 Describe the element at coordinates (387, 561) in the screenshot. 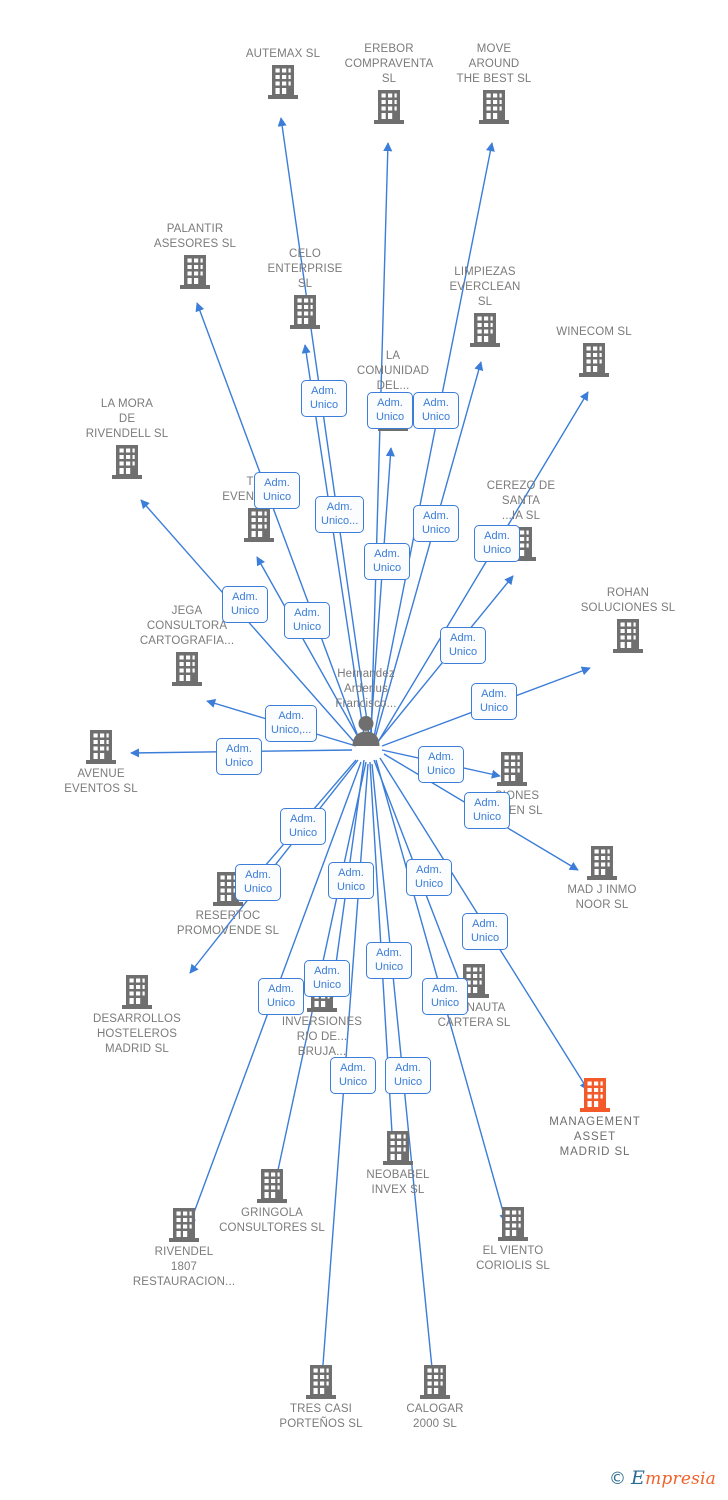

I see `relationship-label-autemax: Adm. Unico` at that location.